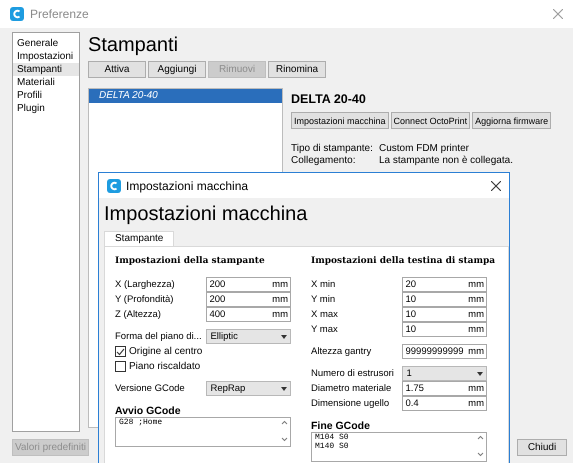 The width and height of the screenshot is (573, 463). What do you see at coordinates (46, 43) in the screenshot?
I see `sidebar-item: Generale` at bounding box center [46, 43].